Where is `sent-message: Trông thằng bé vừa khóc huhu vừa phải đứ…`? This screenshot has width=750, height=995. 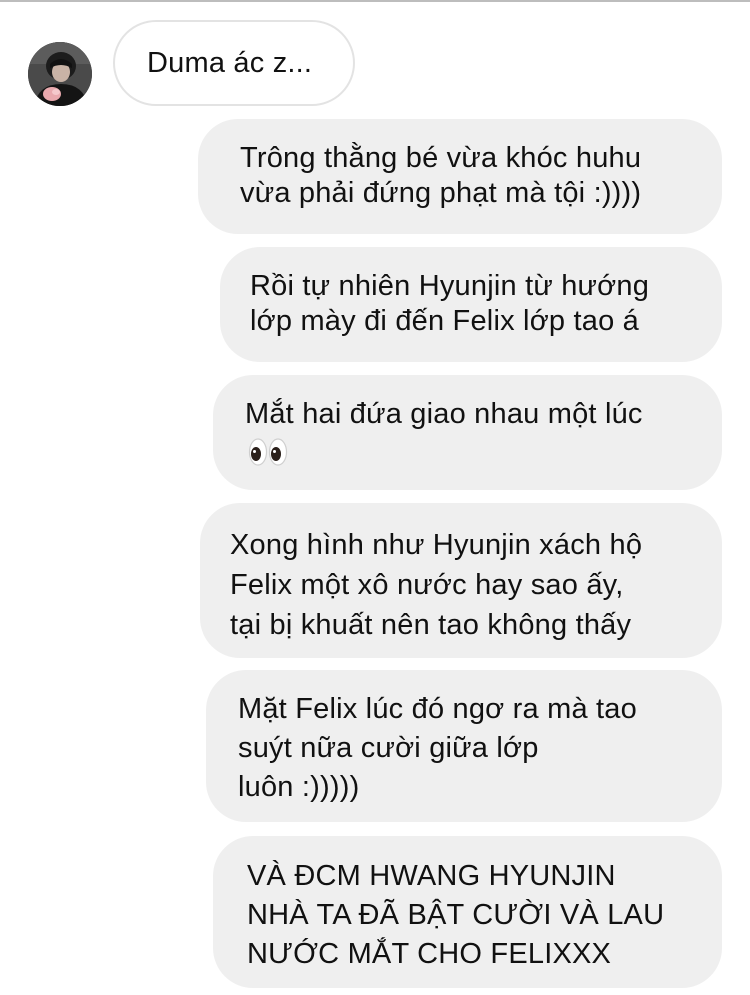
sent-message: Trông thằng bé vừa khóc huhu vừa phải đứ… is located at coordinates (460, 176).